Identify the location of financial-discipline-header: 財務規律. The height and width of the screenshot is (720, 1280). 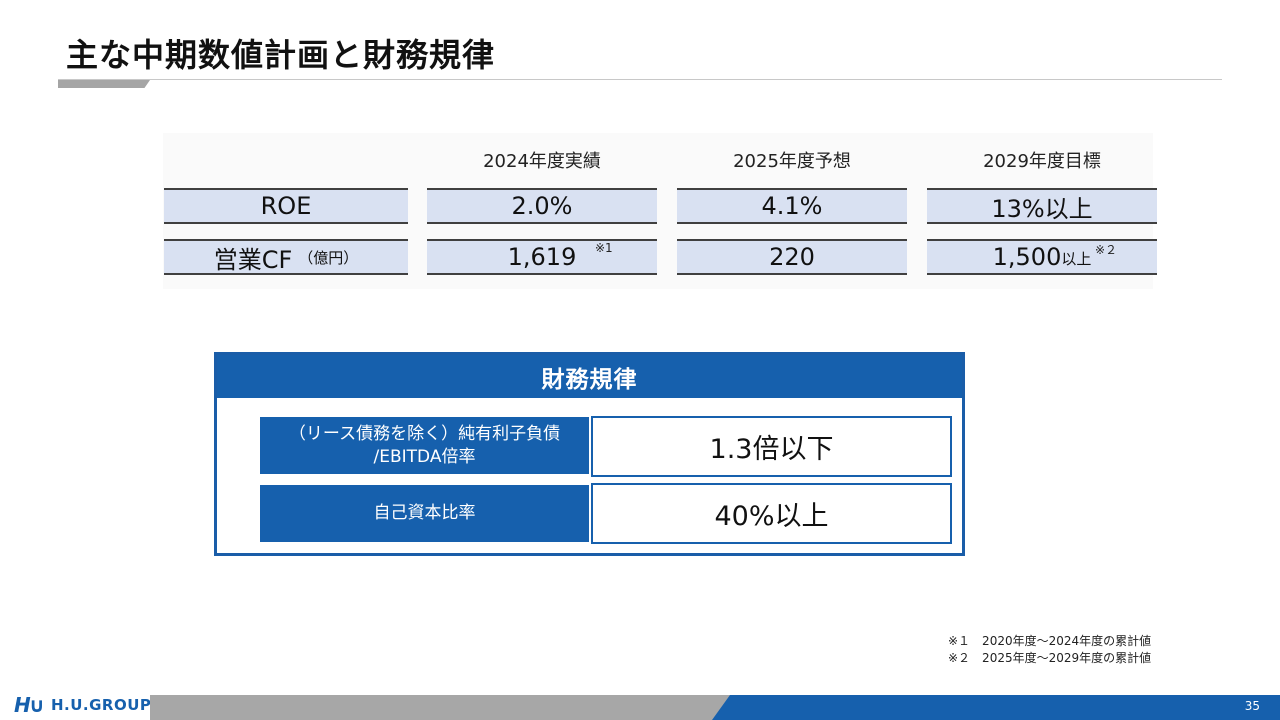
(589, 376).